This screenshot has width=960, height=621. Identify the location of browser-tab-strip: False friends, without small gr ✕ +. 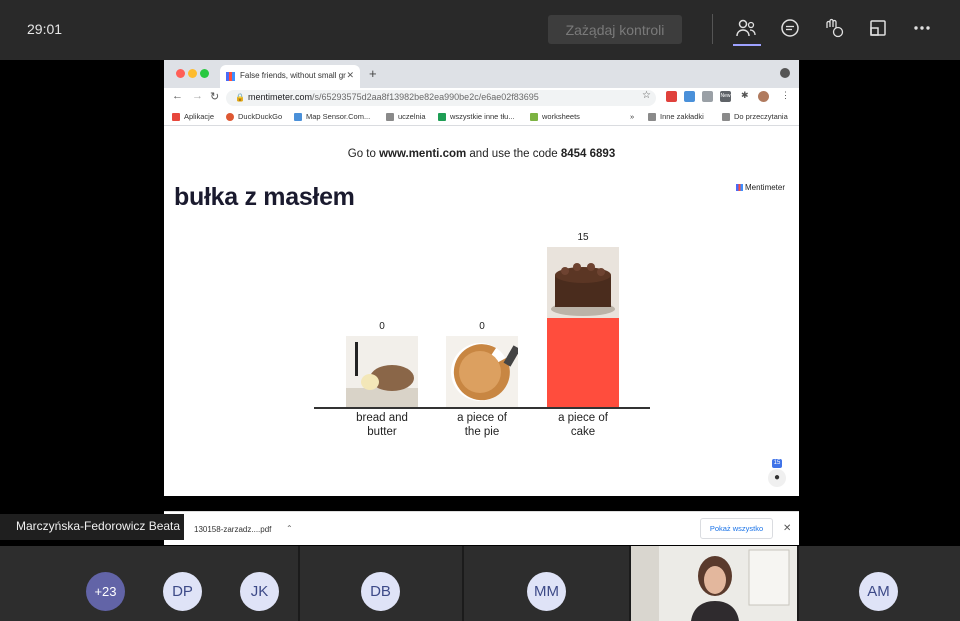
(481, 74).